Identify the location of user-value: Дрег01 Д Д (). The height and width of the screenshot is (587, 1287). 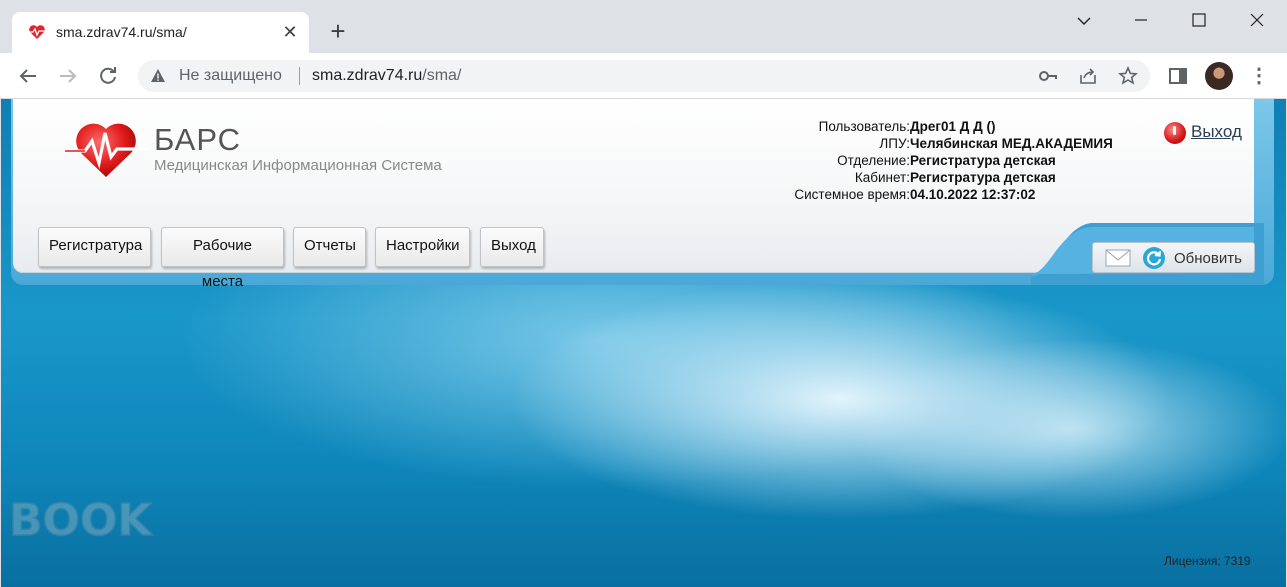
(953, 126).